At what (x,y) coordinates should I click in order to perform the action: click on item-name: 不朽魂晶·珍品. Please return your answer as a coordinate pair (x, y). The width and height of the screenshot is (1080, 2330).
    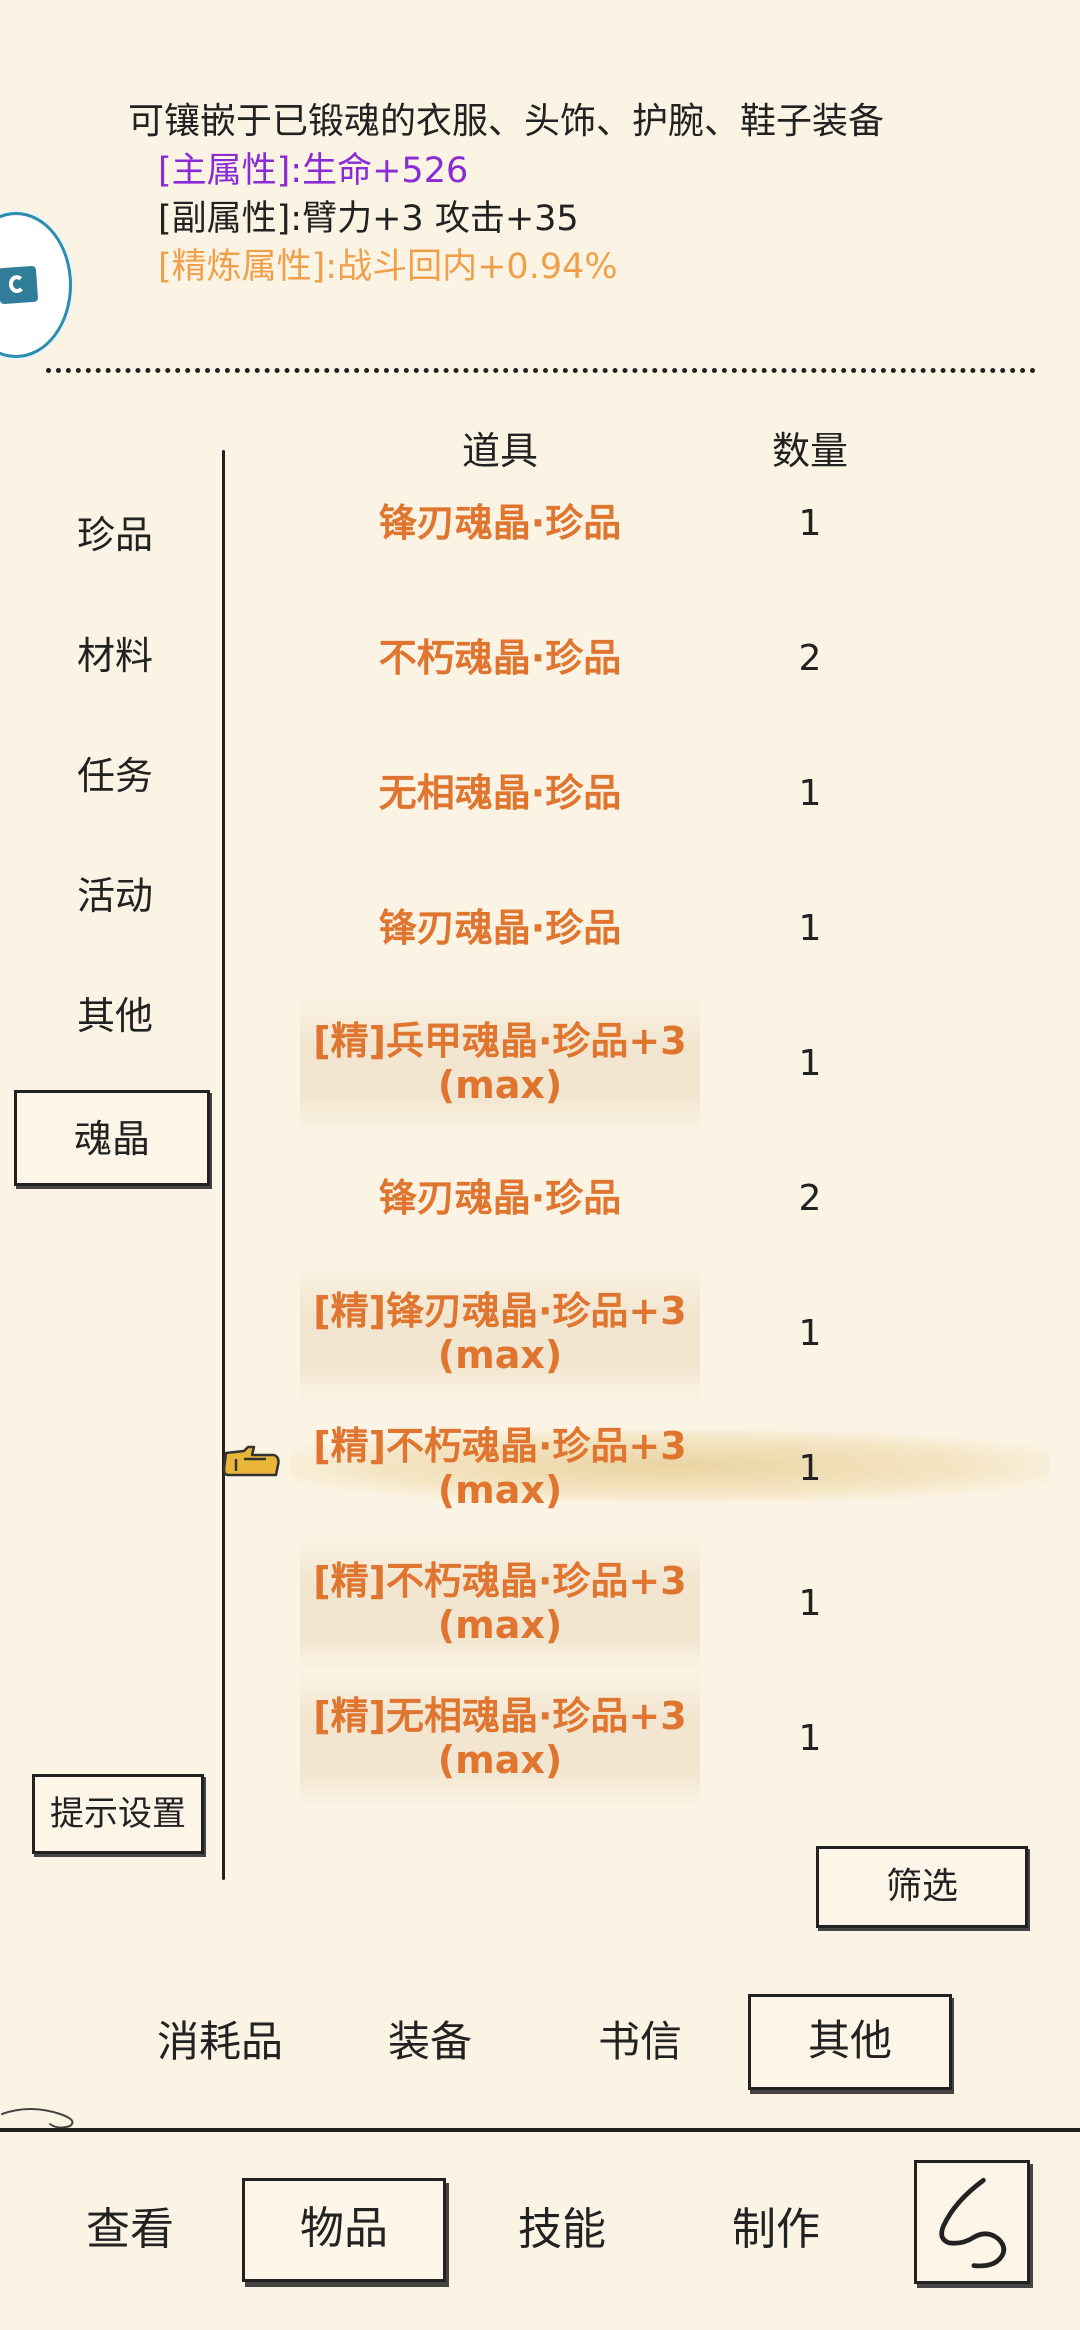
    Looking at the image, I should click on (500, 658).